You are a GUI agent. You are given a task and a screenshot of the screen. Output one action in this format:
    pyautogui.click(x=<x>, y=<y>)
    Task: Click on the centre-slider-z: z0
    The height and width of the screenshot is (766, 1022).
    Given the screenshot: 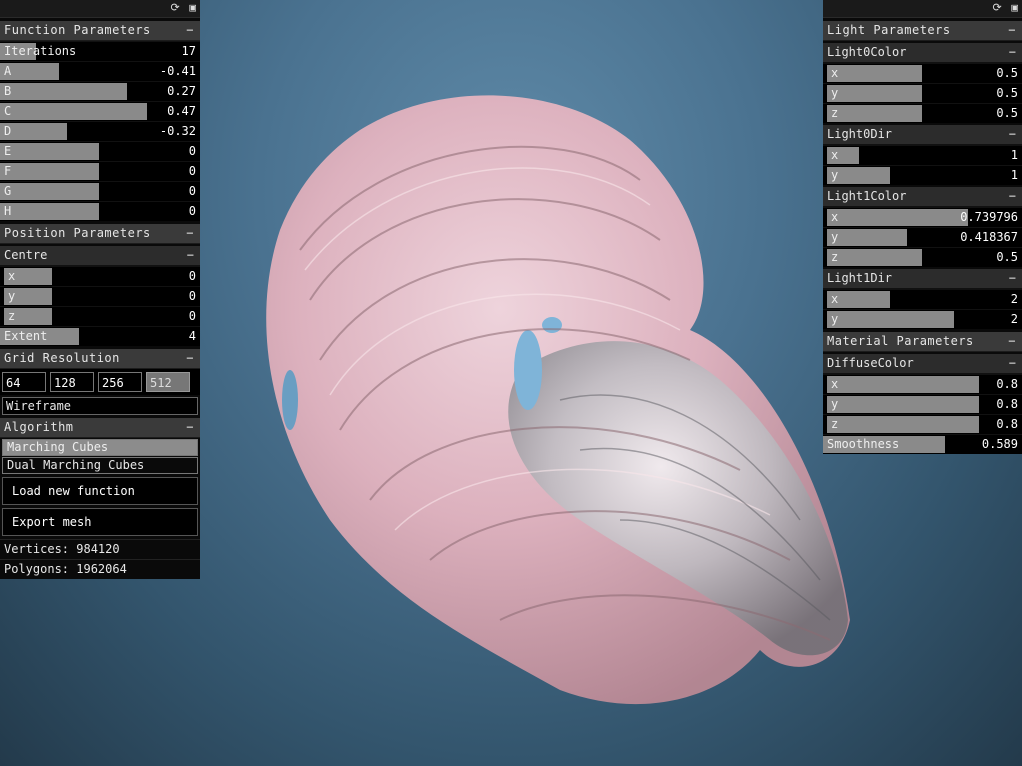 What is the action you would take?
    pyautogui.click(x=100, y=316)
    